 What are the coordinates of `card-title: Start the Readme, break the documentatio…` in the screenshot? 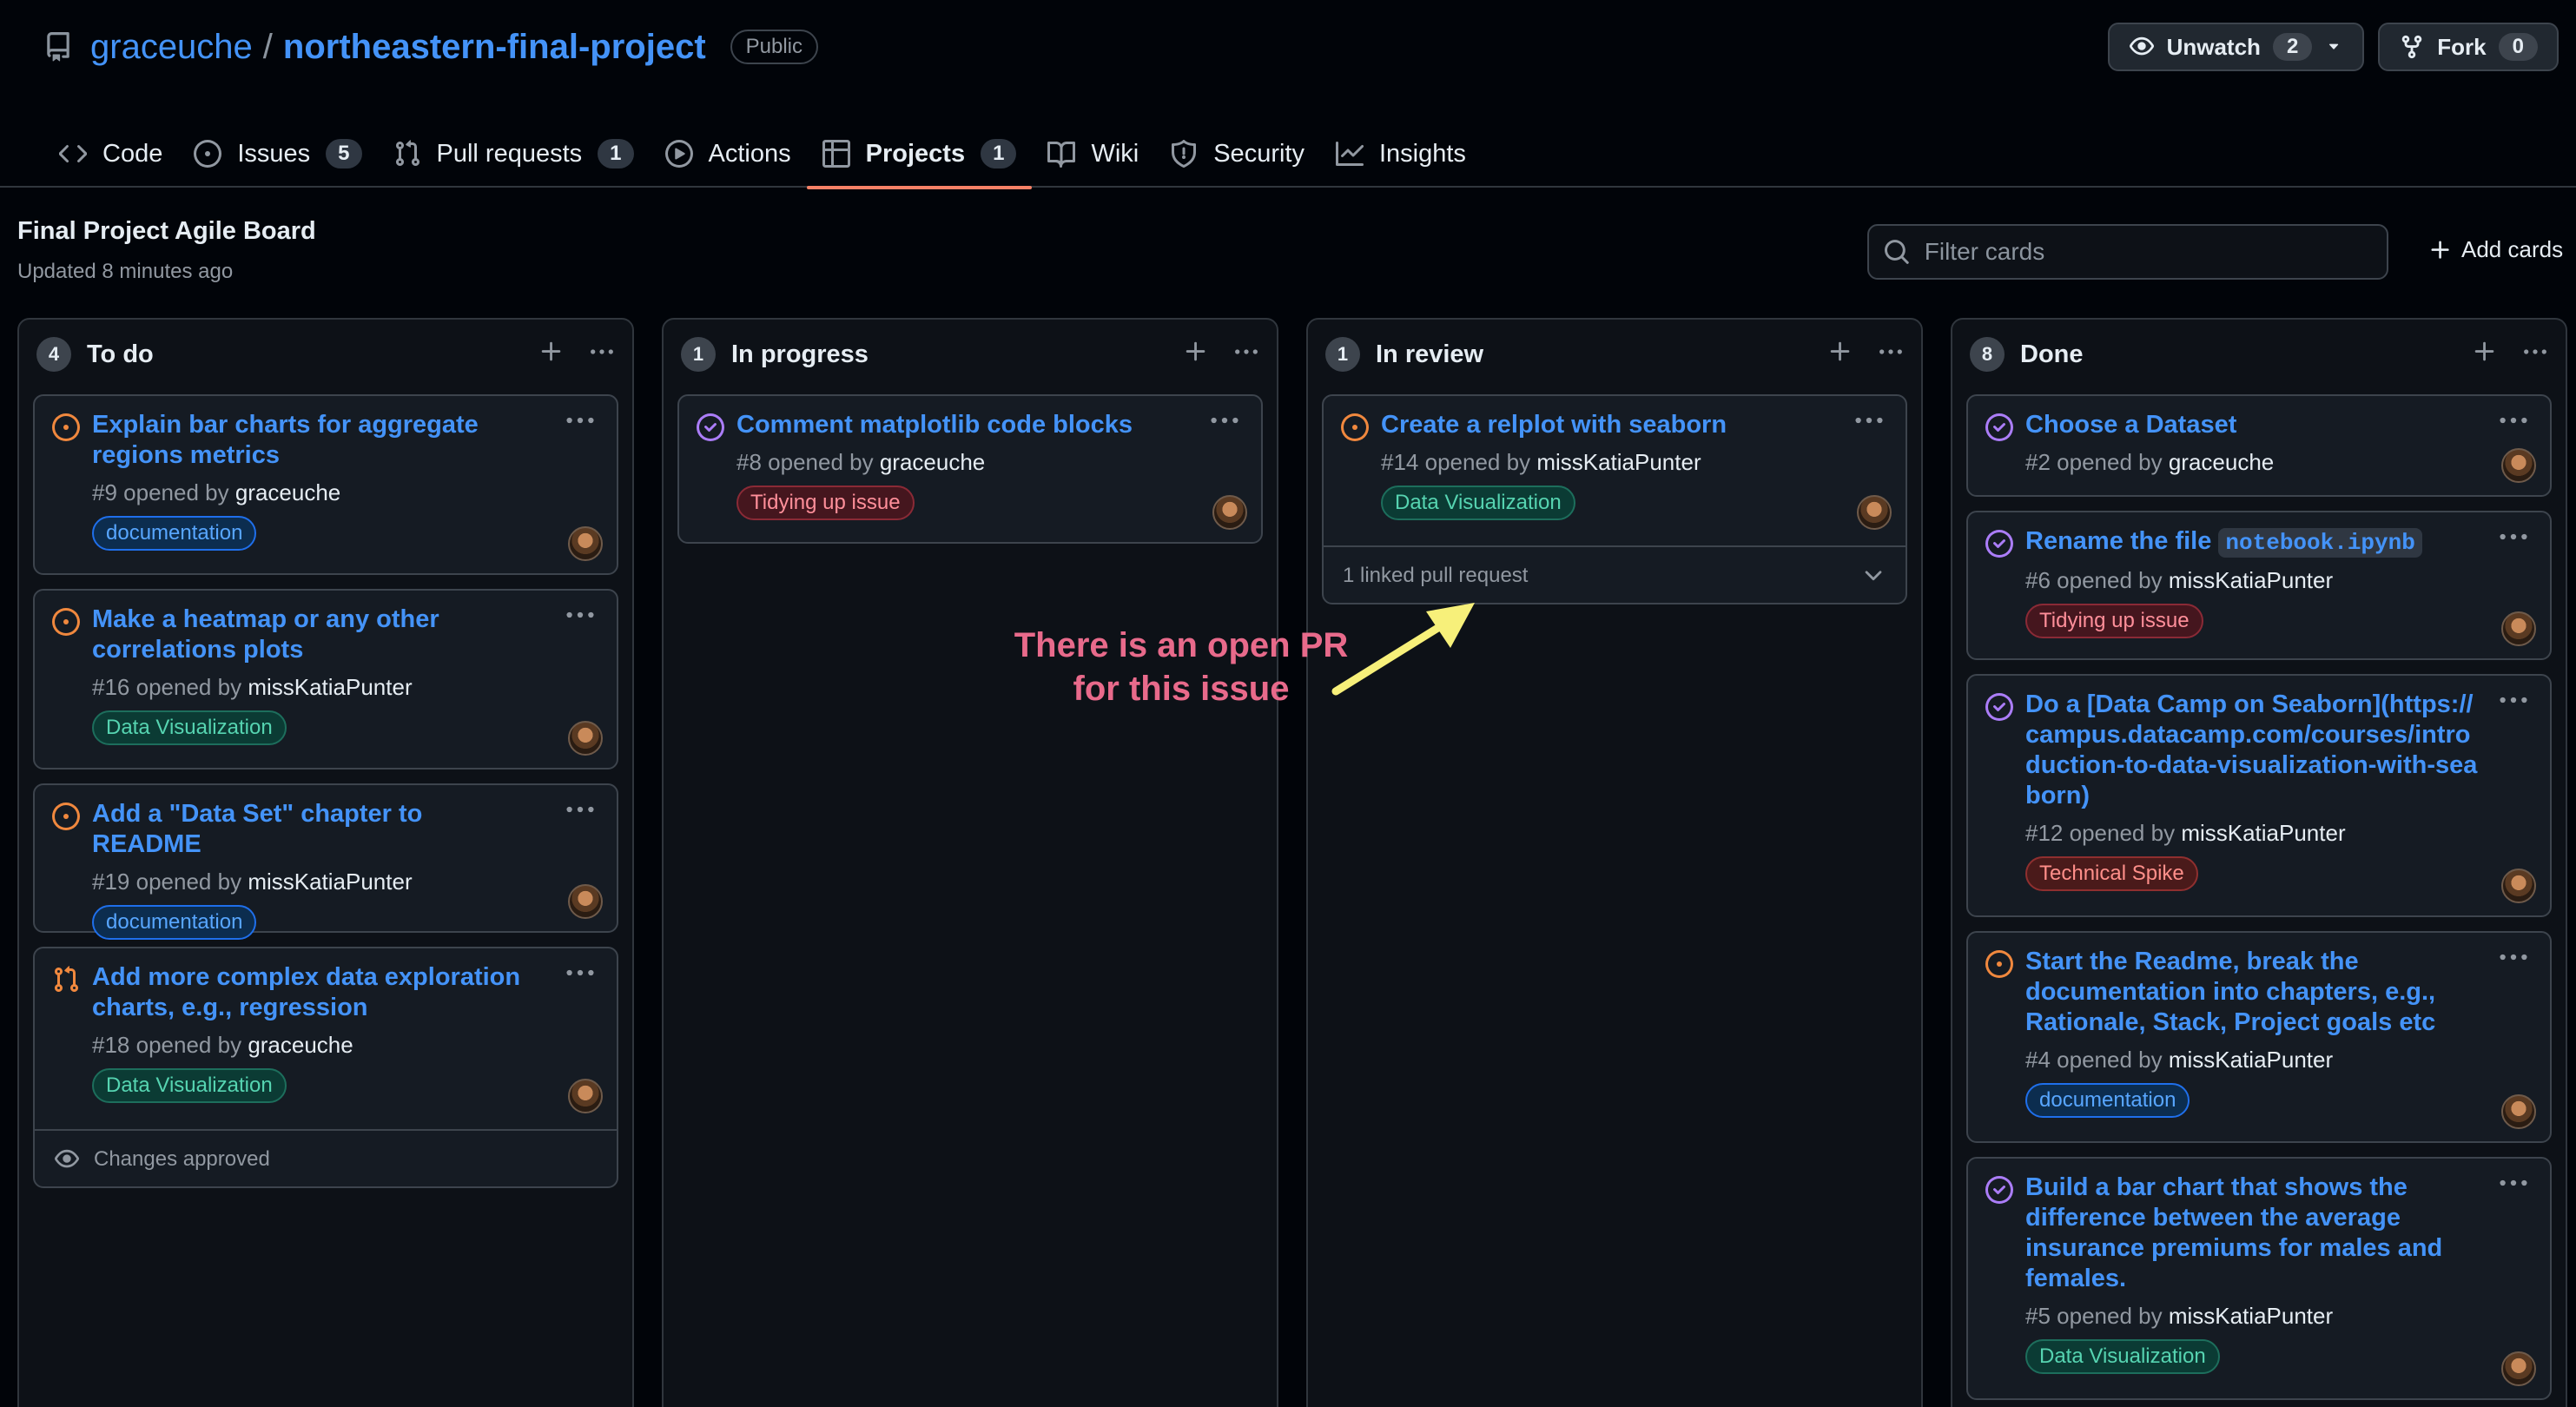 It's located at (2279, 992).